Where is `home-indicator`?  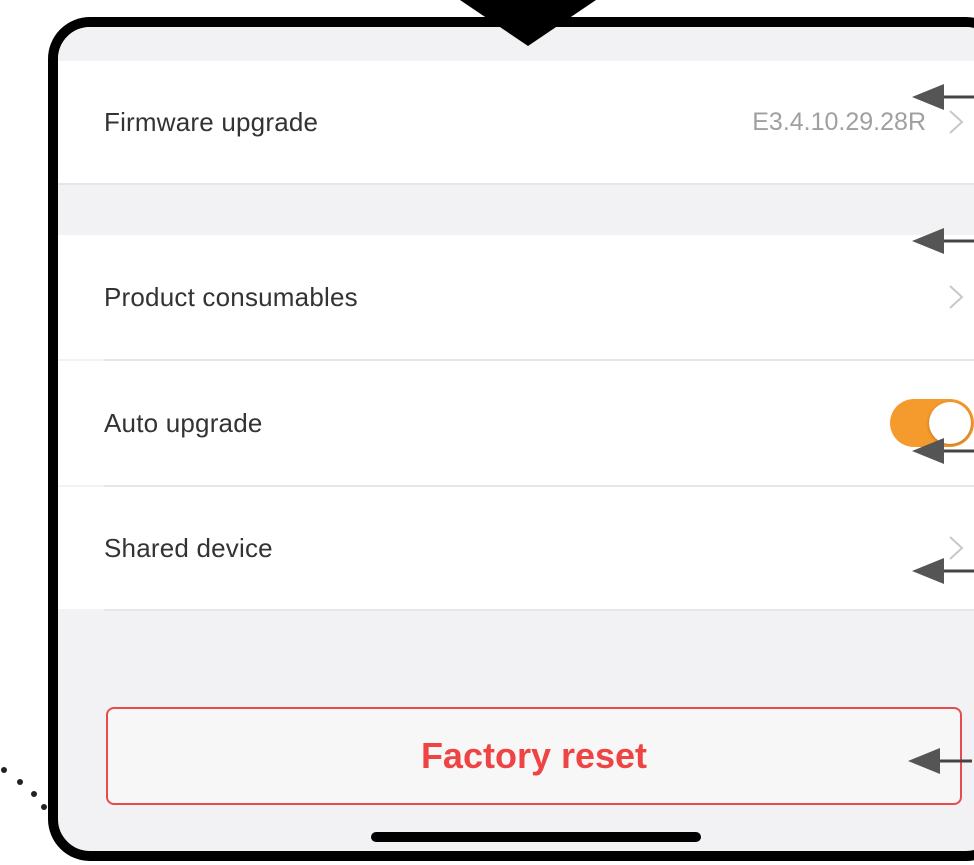 home-indicator is located at coordinates (536, 837).